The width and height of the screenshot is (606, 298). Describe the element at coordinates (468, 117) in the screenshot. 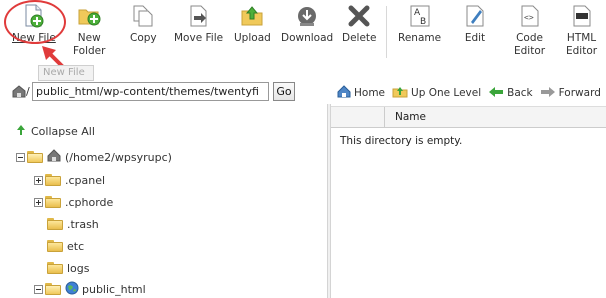

I see `file-table-header: Name` at that location.